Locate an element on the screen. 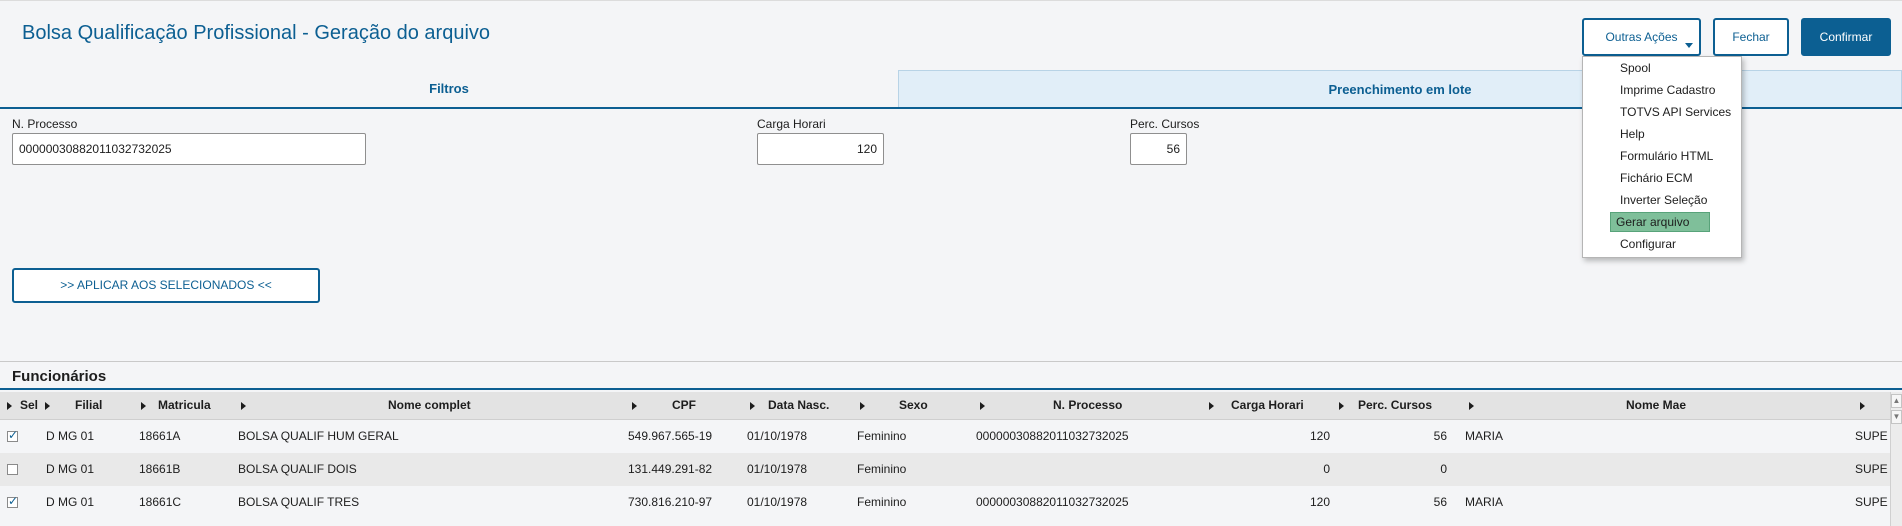  caret-down-icon is located at coordinates (1689, 45).